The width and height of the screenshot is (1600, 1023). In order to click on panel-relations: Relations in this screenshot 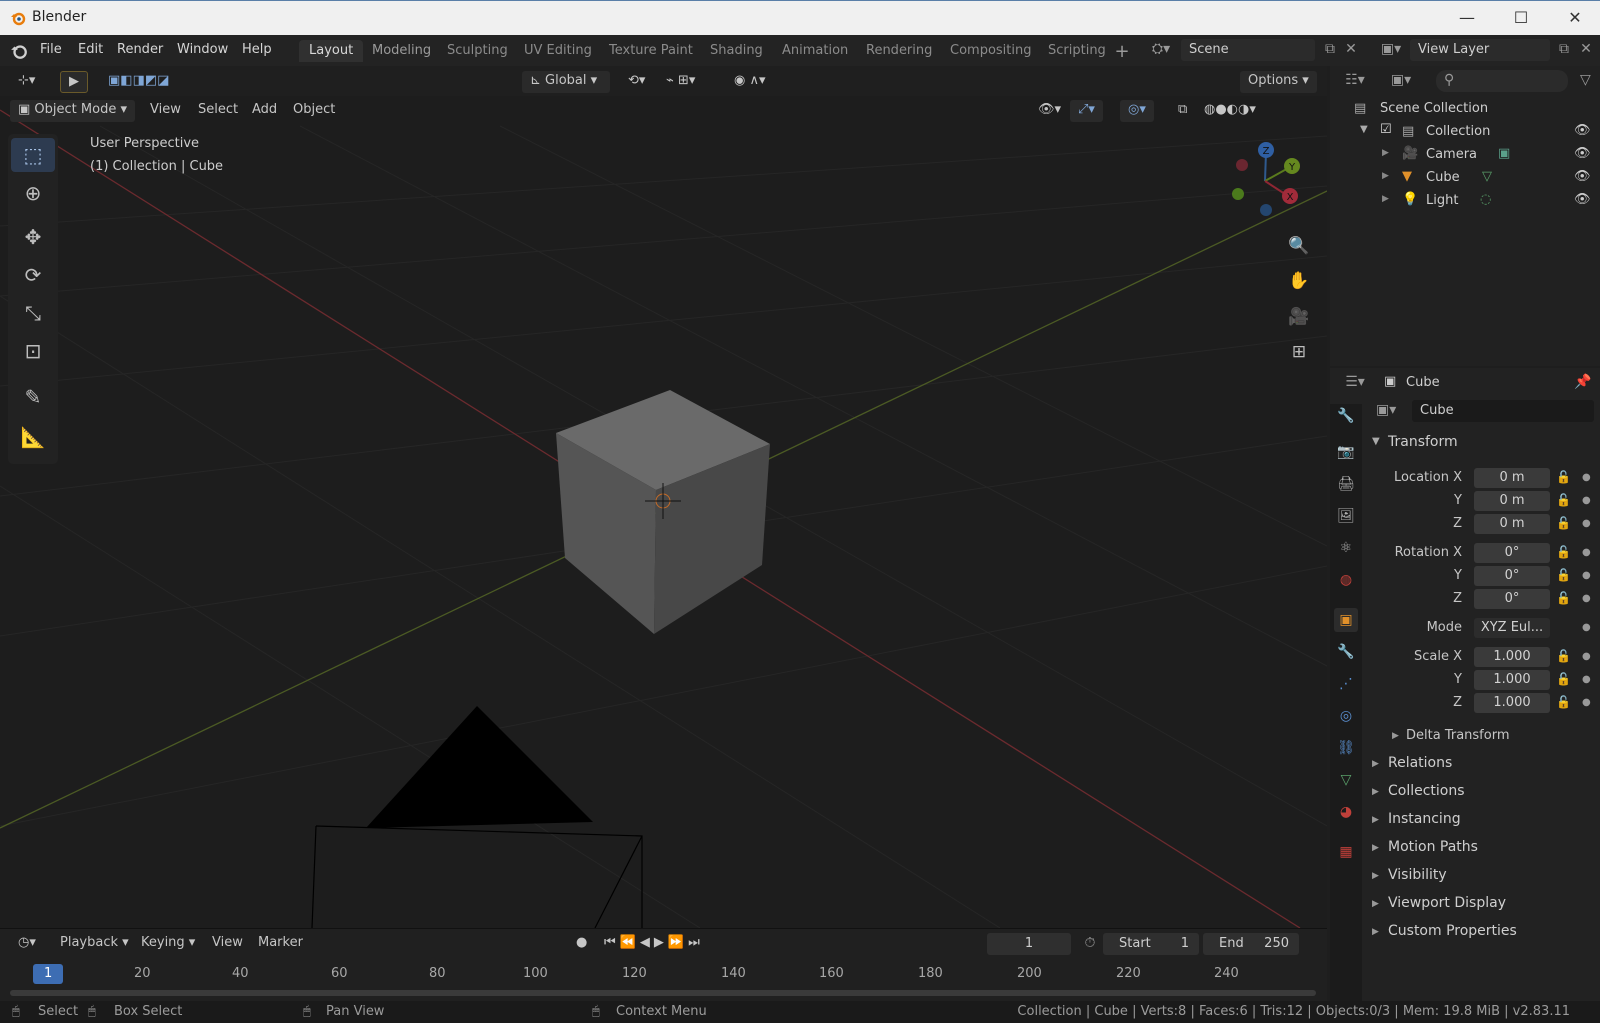, I will do `click(1420, 763)`.